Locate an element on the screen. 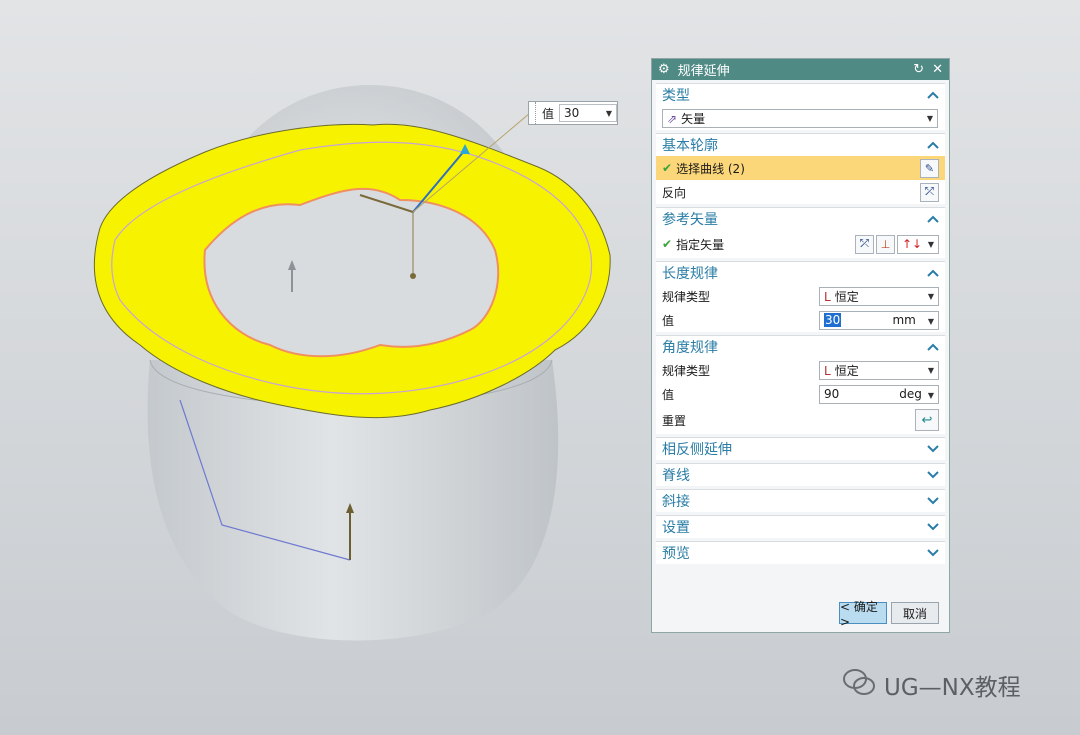 The width and height of the screenshot is (1080, 735). section-angle-law: 角度规律 规律类型 ᒪ 恒定 ▼ 值 90 deg ▼ 重置 ↩ is located at coordinates (800, 384).